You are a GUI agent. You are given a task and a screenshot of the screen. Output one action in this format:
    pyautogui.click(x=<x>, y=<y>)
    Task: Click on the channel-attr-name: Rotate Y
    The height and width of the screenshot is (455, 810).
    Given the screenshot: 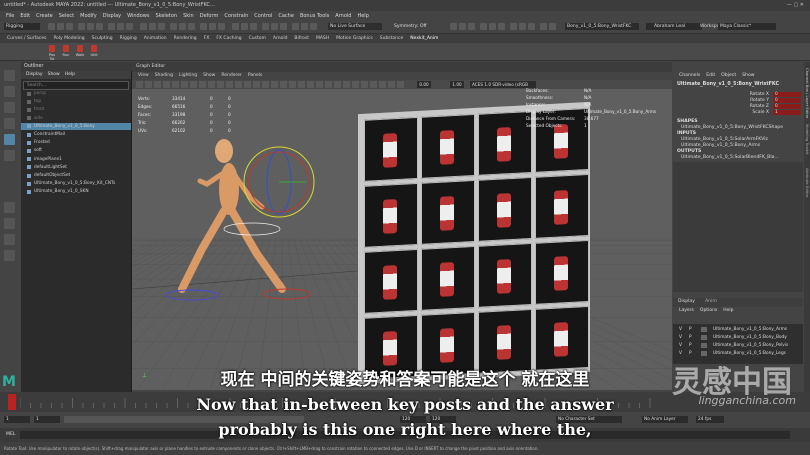 What is the action you would take?
    pyautogui.click(x=751, y=100)
    